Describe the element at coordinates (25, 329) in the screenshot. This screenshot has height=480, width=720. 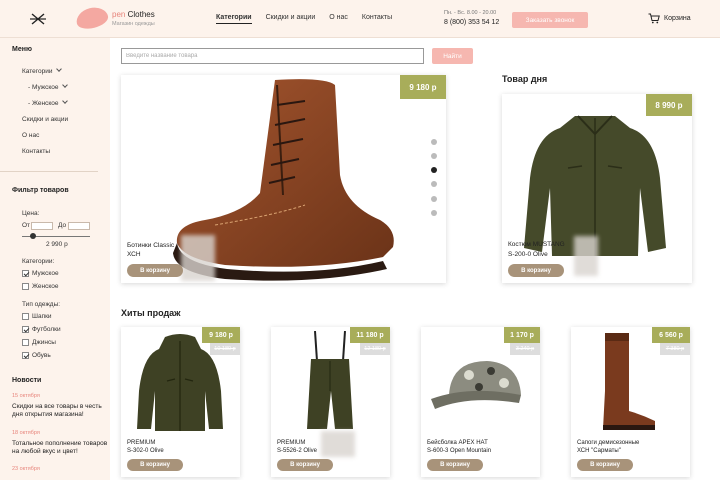
I see `checkbox-tshirts` at that location.